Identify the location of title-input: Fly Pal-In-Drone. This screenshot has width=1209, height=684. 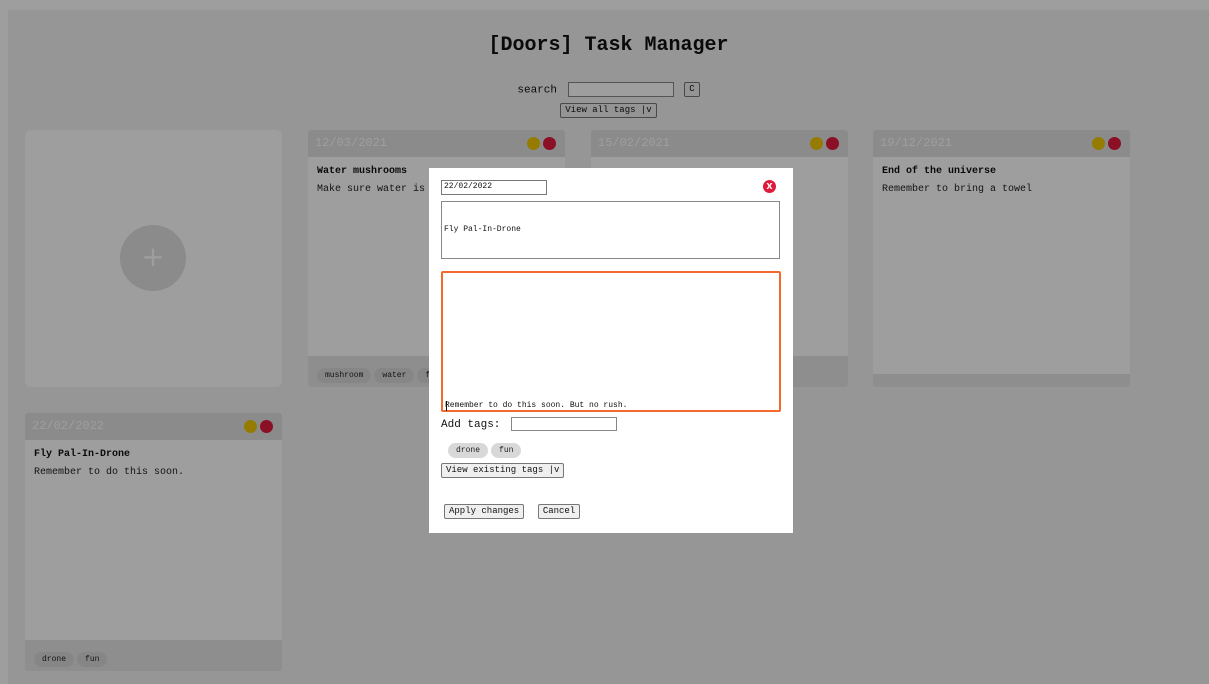
(610, 230).